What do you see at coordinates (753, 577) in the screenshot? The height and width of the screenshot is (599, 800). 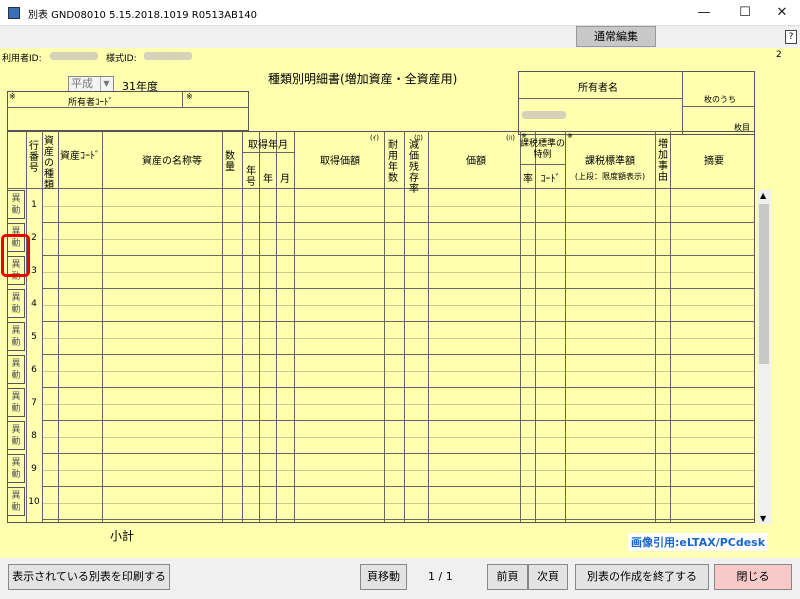 I see `close-button: 閉じる` at bounding box center [753, 577].